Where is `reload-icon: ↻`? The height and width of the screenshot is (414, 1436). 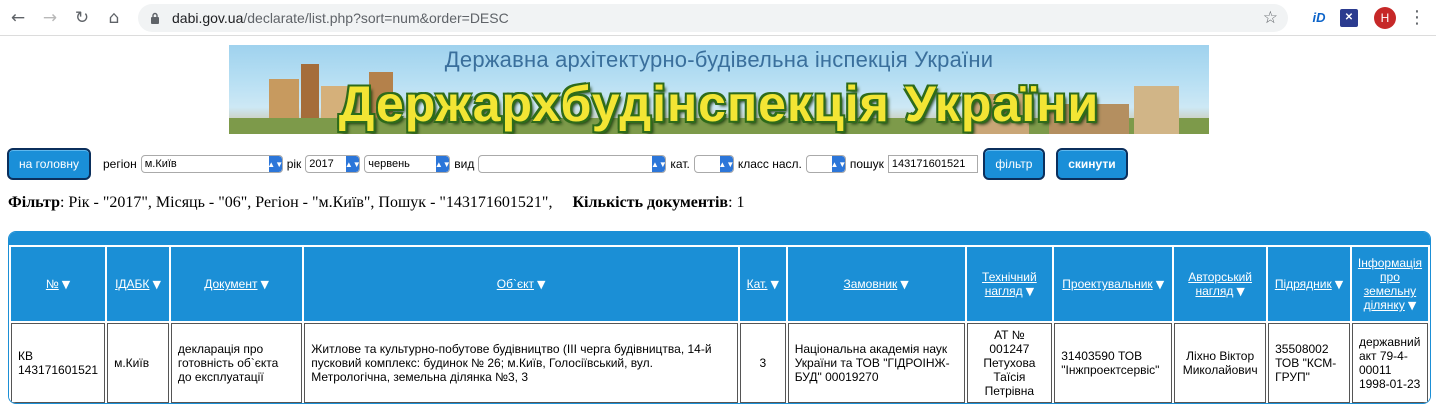 reload-icon: ↻ is located at coordinates (82, 18).